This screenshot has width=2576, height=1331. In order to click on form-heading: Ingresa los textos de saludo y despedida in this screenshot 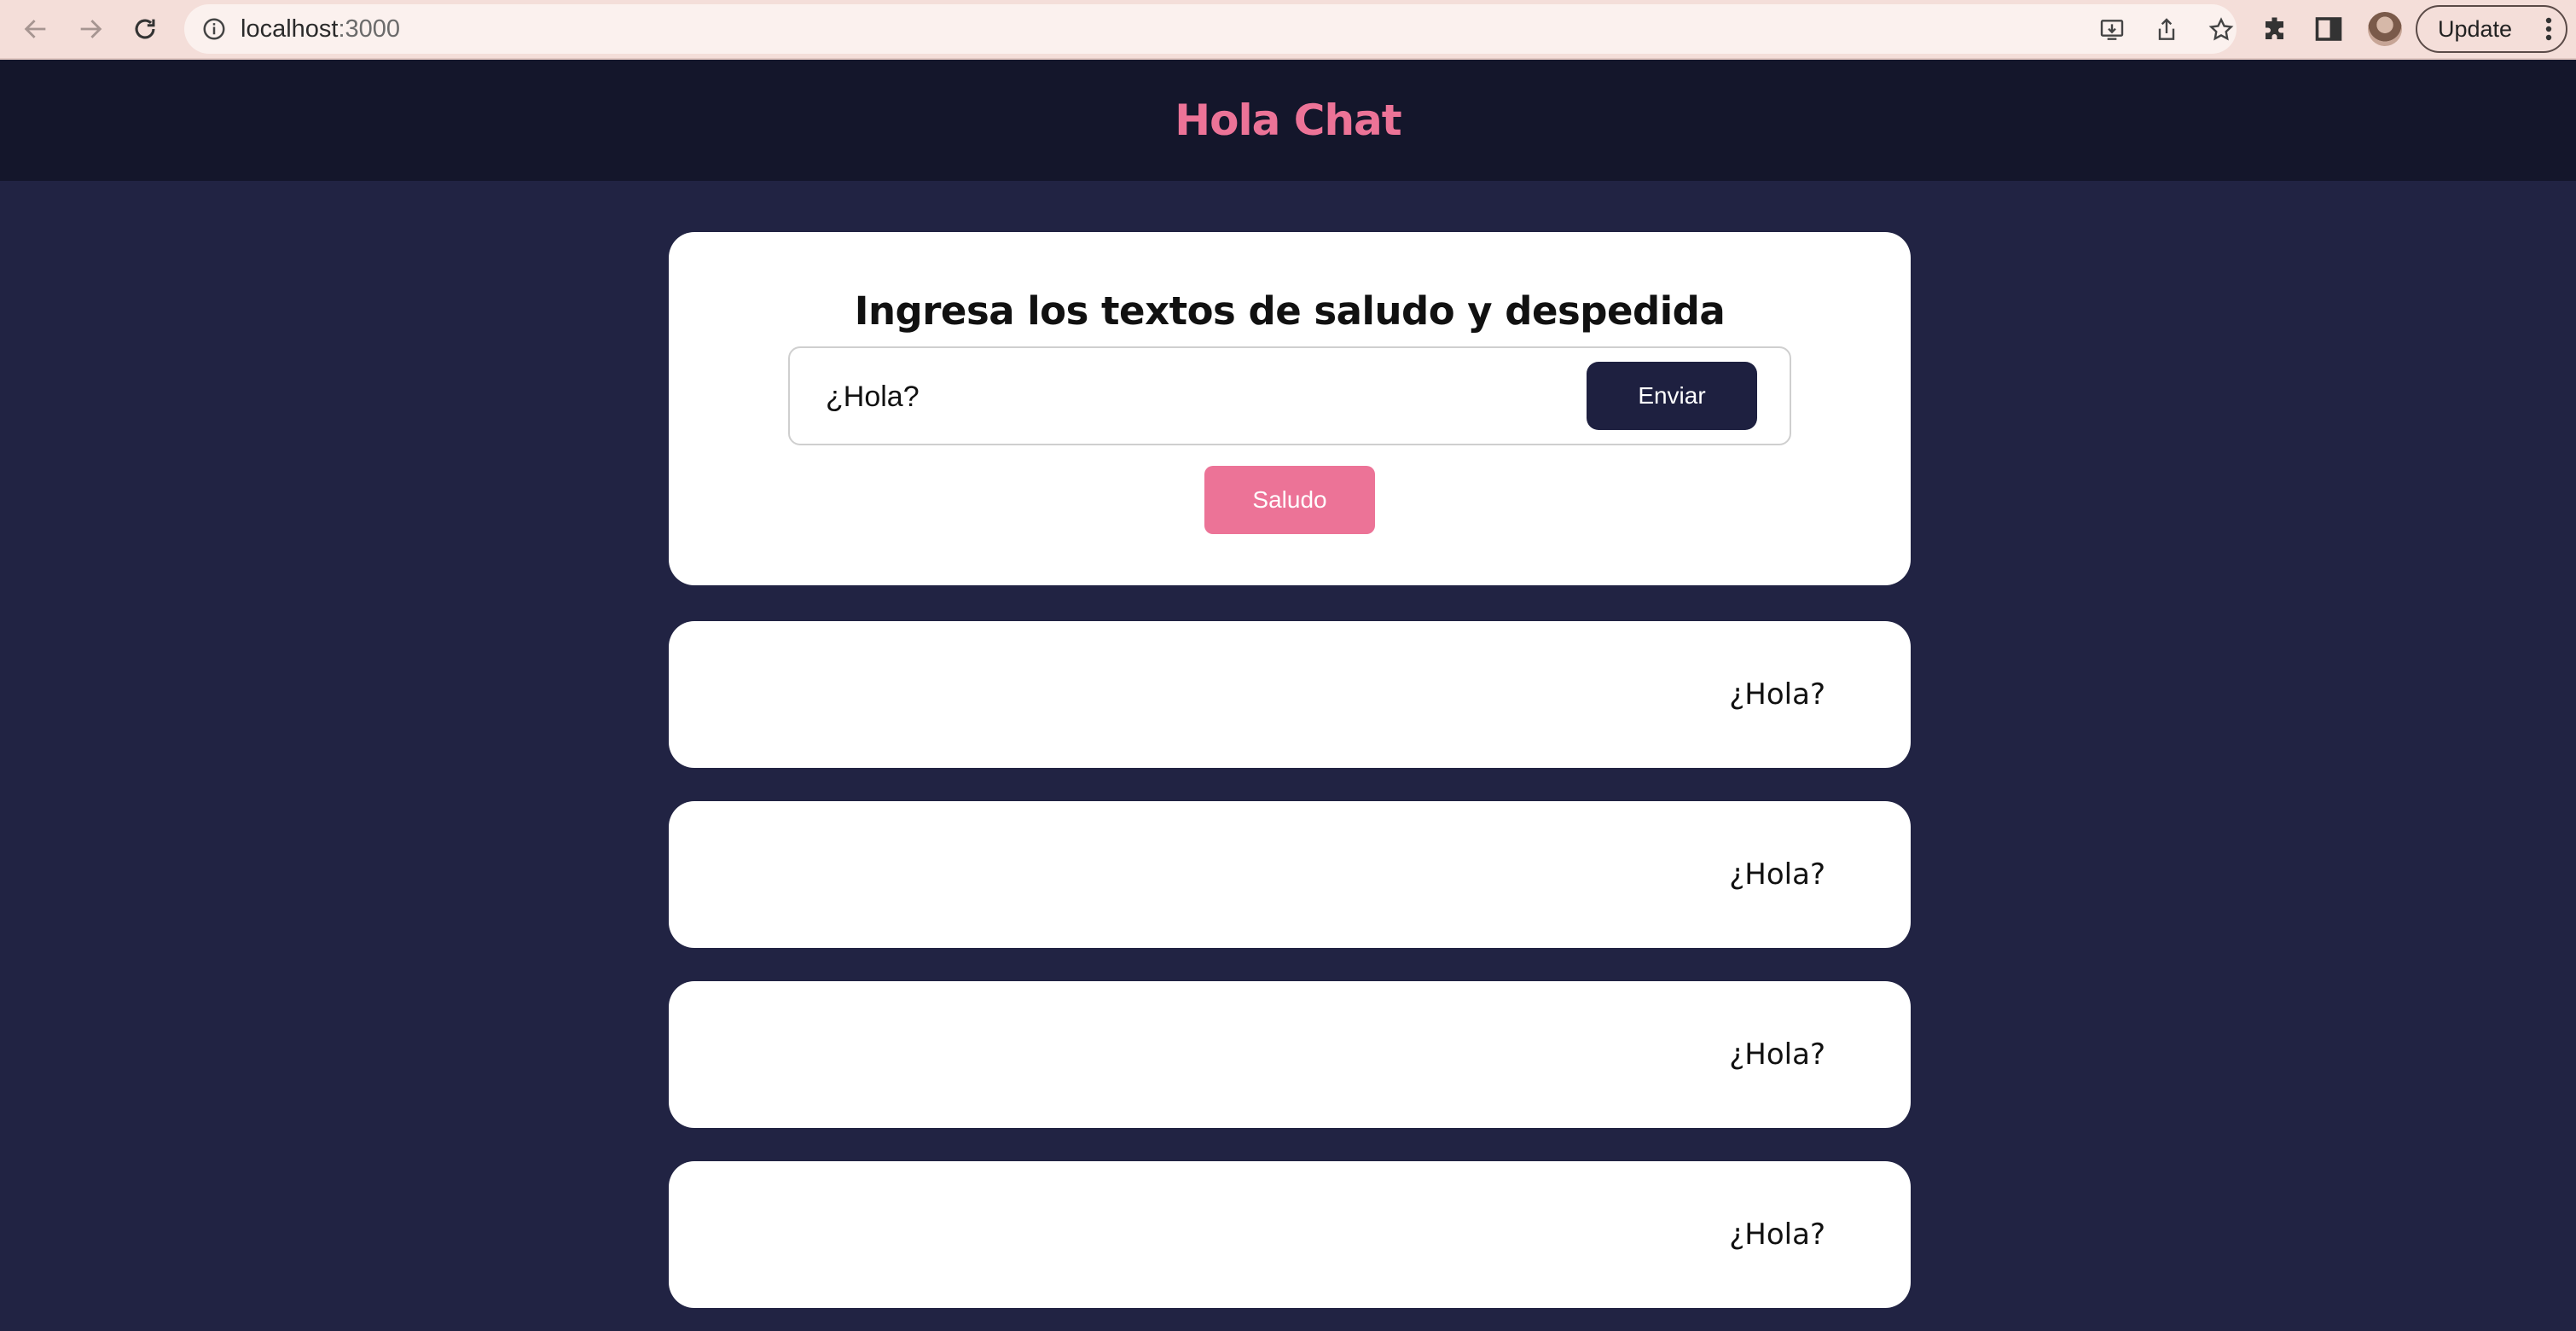, I will do `click(1290, 311)`.